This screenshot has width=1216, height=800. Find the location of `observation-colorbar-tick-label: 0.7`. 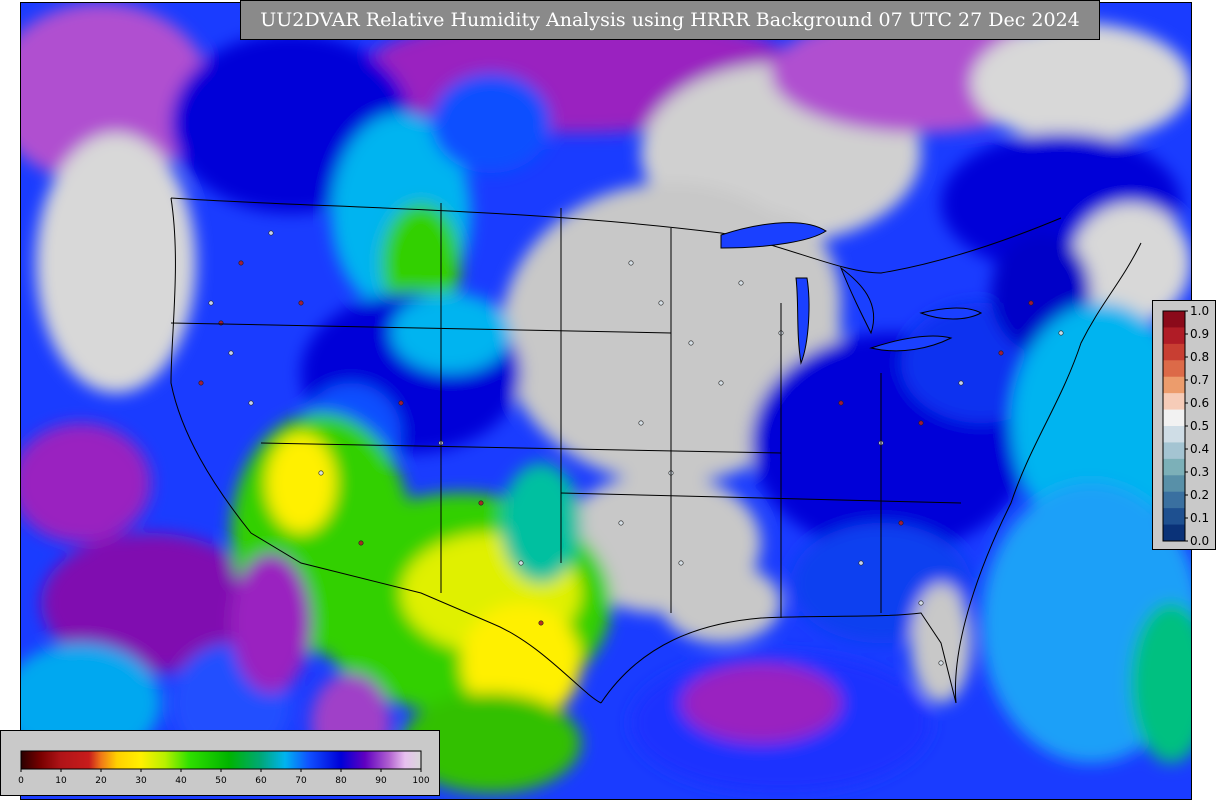

observation-colorbar-tick-label: 0.7 is located at coordinates (1199, 380).